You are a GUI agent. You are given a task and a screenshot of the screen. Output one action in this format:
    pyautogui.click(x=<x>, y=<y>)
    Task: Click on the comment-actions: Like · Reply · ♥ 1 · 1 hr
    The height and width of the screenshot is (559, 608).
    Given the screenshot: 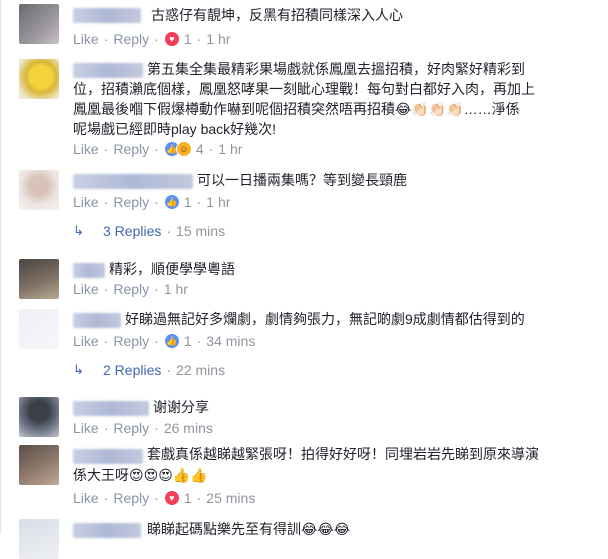 What is the action you would take?
    pyautogui.click(x=152, y=39)
    